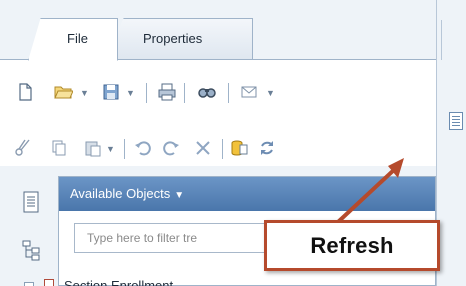 The width and height of the screenshot is (466, 286). I want to click on callout-label: Refresh, so click(352, 245).